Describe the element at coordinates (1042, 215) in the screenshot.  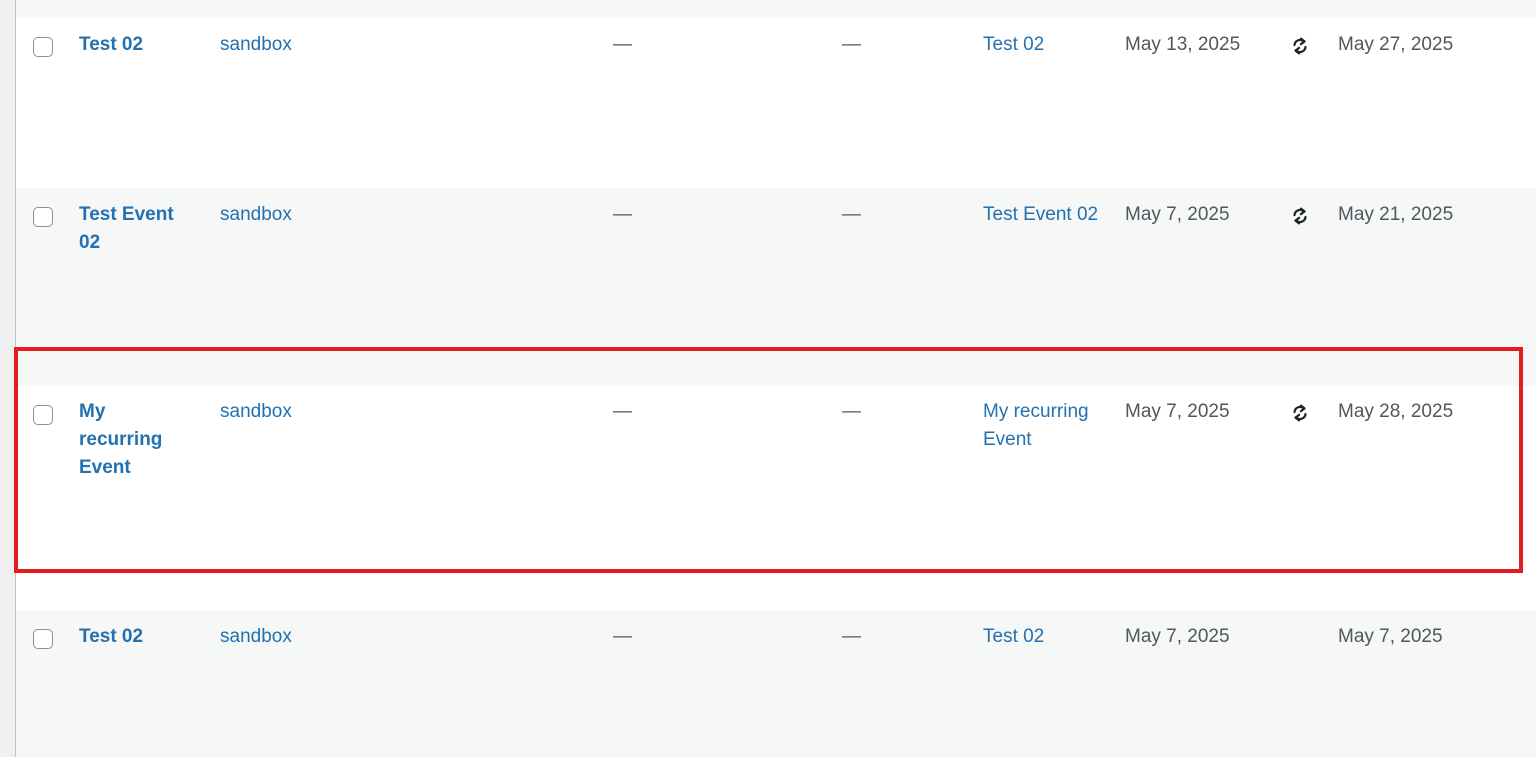
I see `event-link: Test Event 02` at that location.